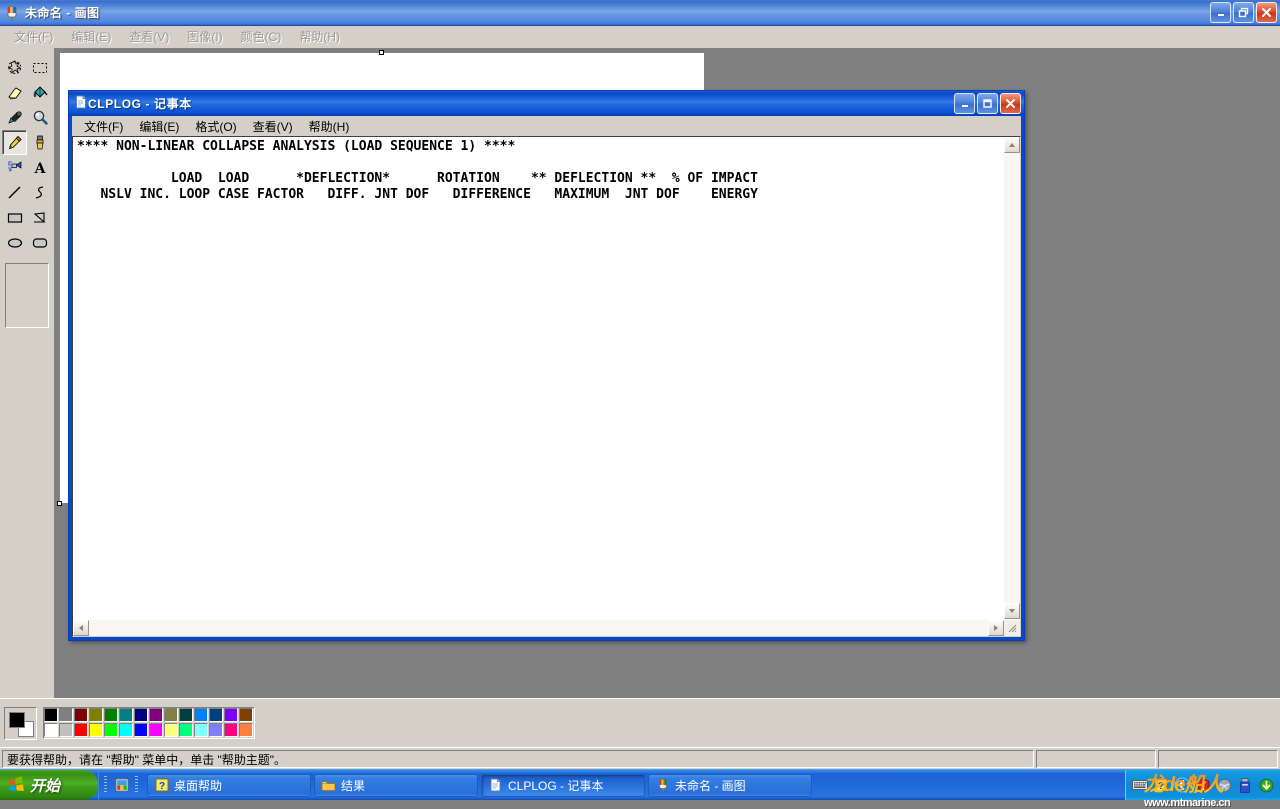 The height and width of the screenshot is (809, 1280). I want to click on ellipse-tool, so click(14, 242).